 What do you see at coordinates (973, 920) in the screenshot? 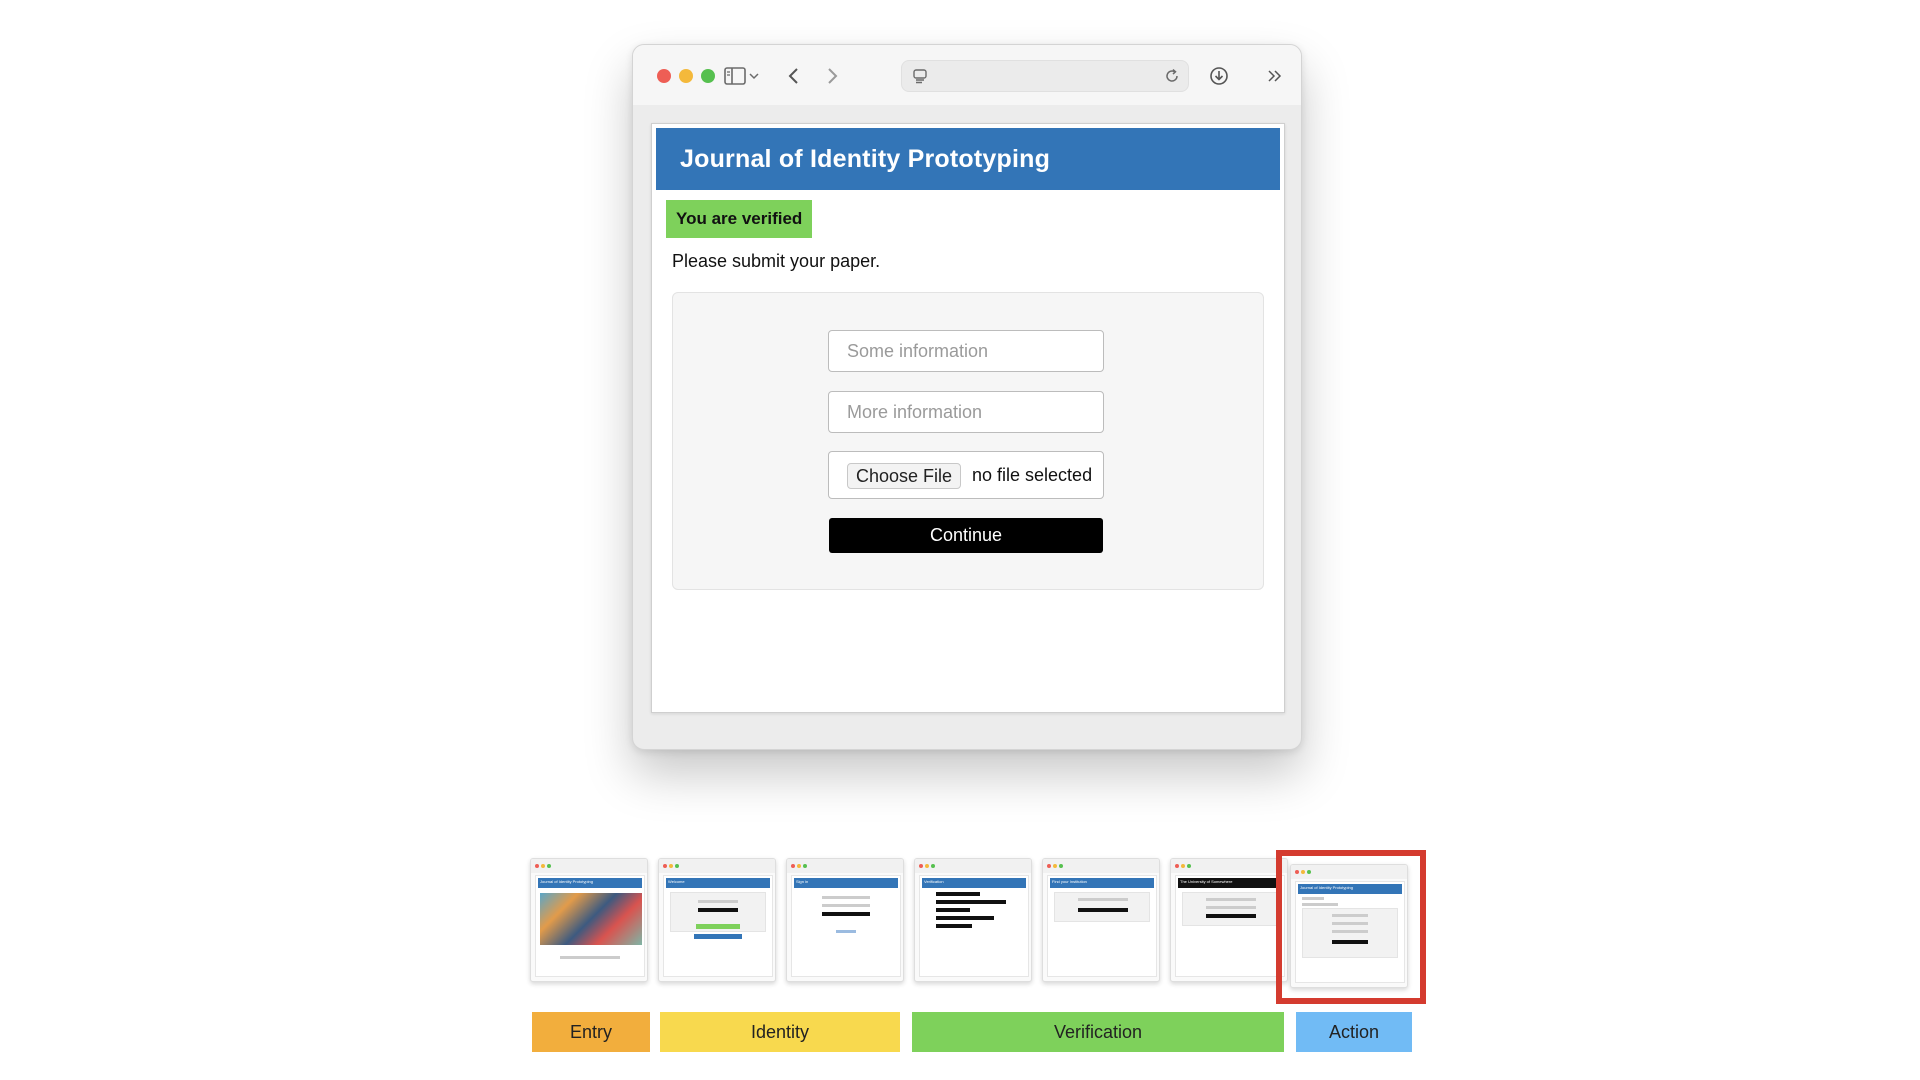
I see `step-thumbnail-4: Verification` at bounding box center [973, 920].